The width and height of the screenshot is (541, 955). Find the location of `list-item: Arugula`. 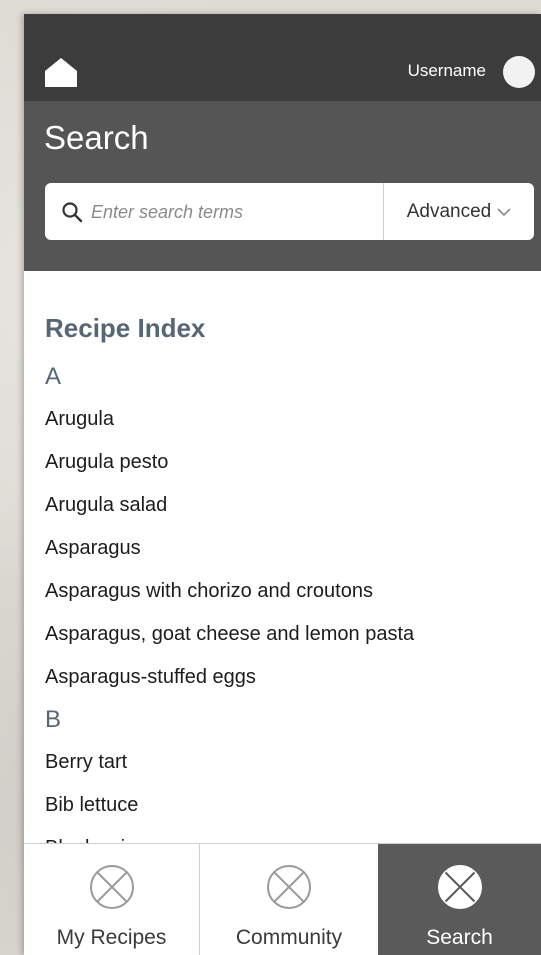

list-item: Arugula is located at coordinates (79, 419).